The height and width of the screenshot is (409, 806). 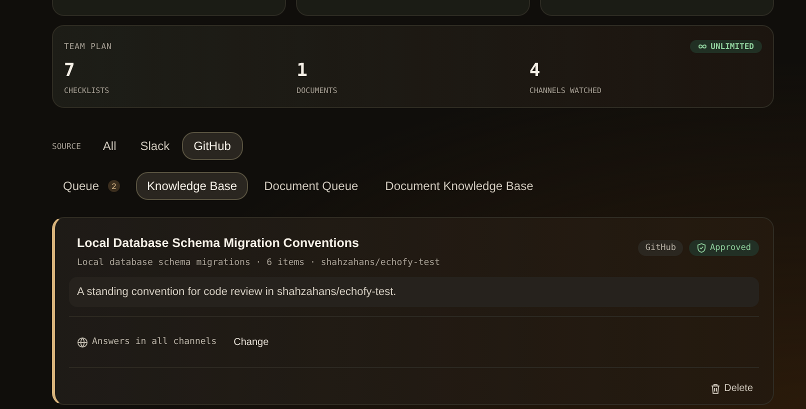 What do you see at coordinates (114, 186) in the screenshot?
I see `count-badge: 2` at bounding box center [114, 186].